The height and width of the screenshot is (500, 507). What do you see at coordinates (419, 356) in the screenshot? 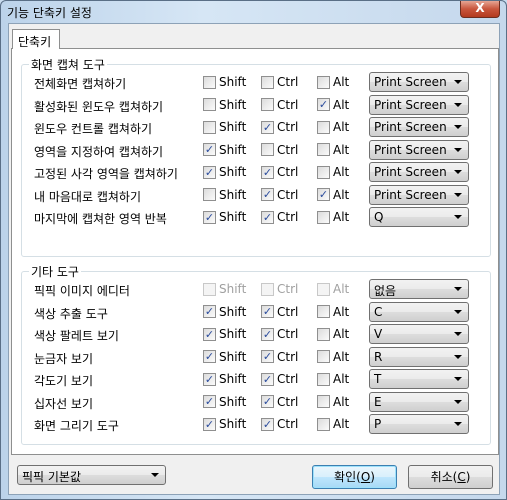
I see `key-combo: R` at bounding box center [419, 356].